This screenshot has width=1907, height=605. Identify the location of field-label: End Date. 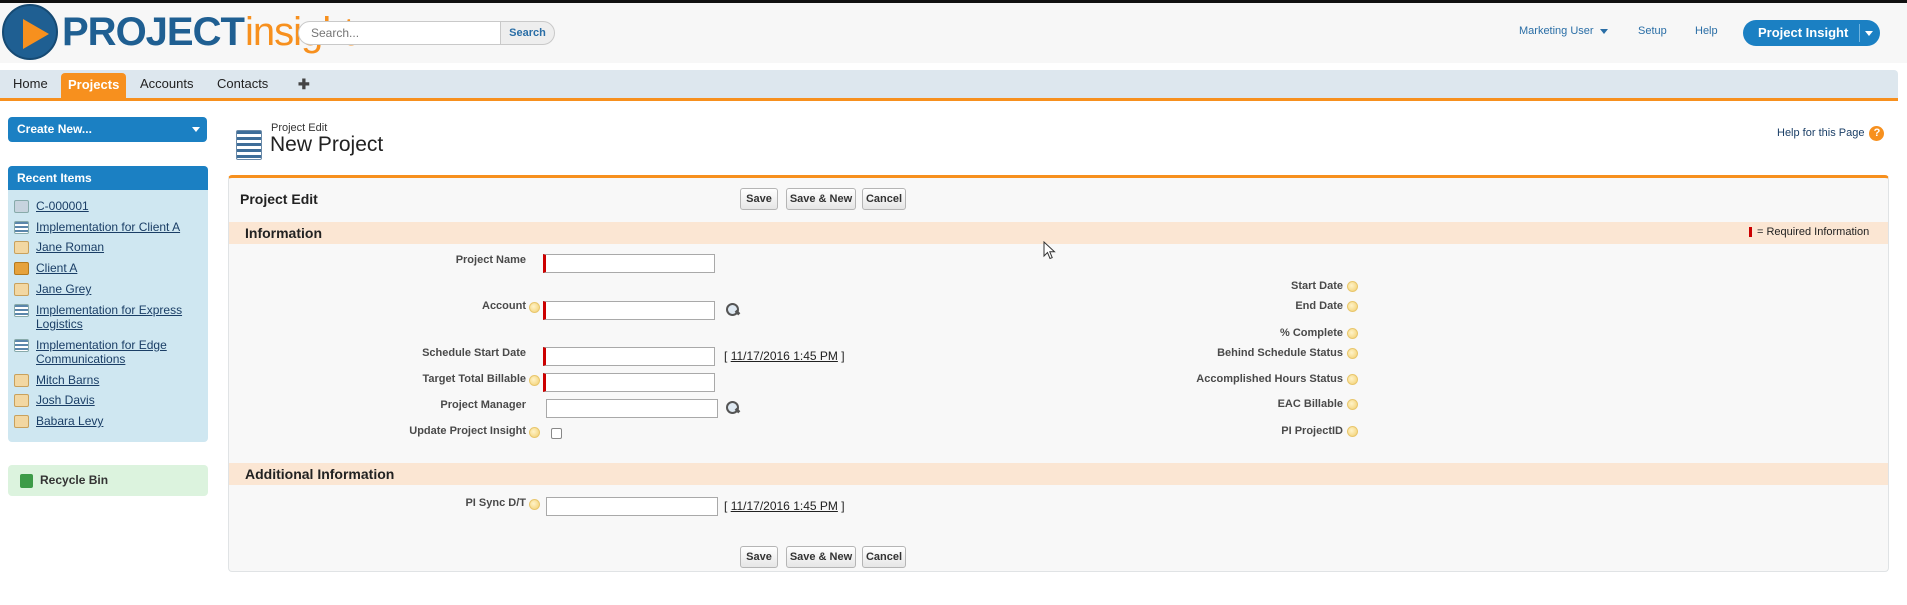
(1319, 306).